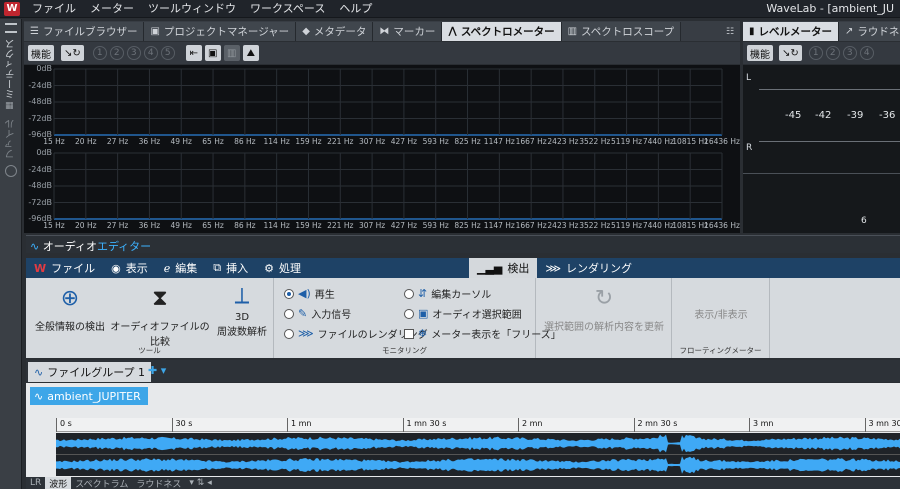  I want to click on tools-group-label: ツール, so click(149, 350).